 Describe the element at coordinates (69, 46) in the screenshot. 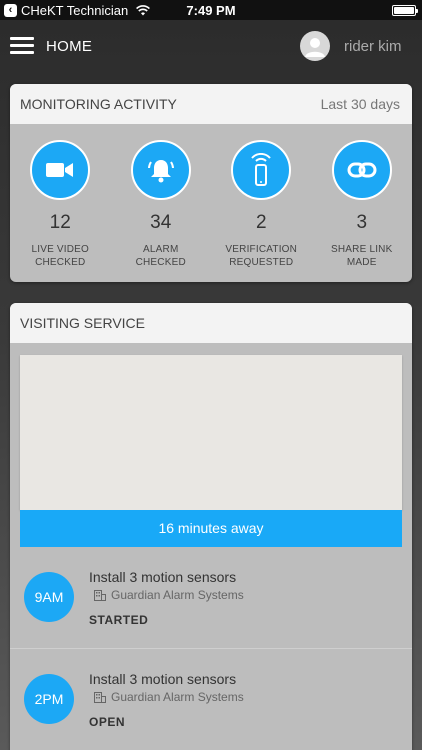

I see `page-title: HOME` at that location.